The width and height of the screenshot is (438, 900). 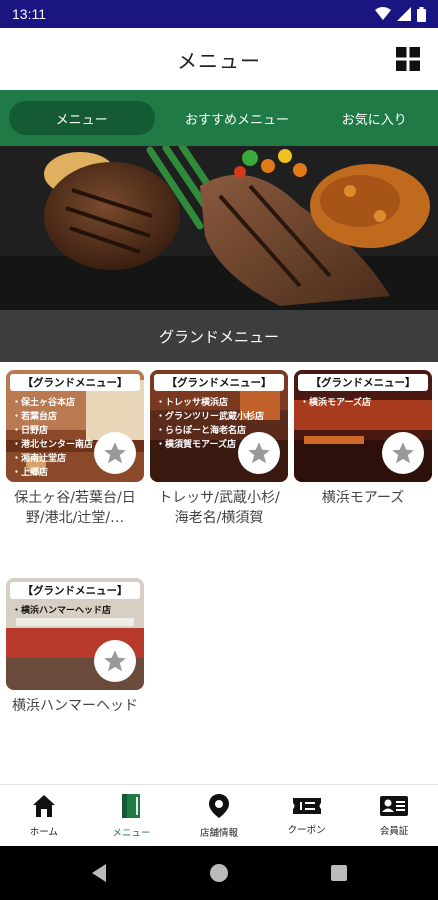 What do you see at coordinates (306, 805) in the screenshot?
I see `ticket-icon` at bounding box center [306, 805].